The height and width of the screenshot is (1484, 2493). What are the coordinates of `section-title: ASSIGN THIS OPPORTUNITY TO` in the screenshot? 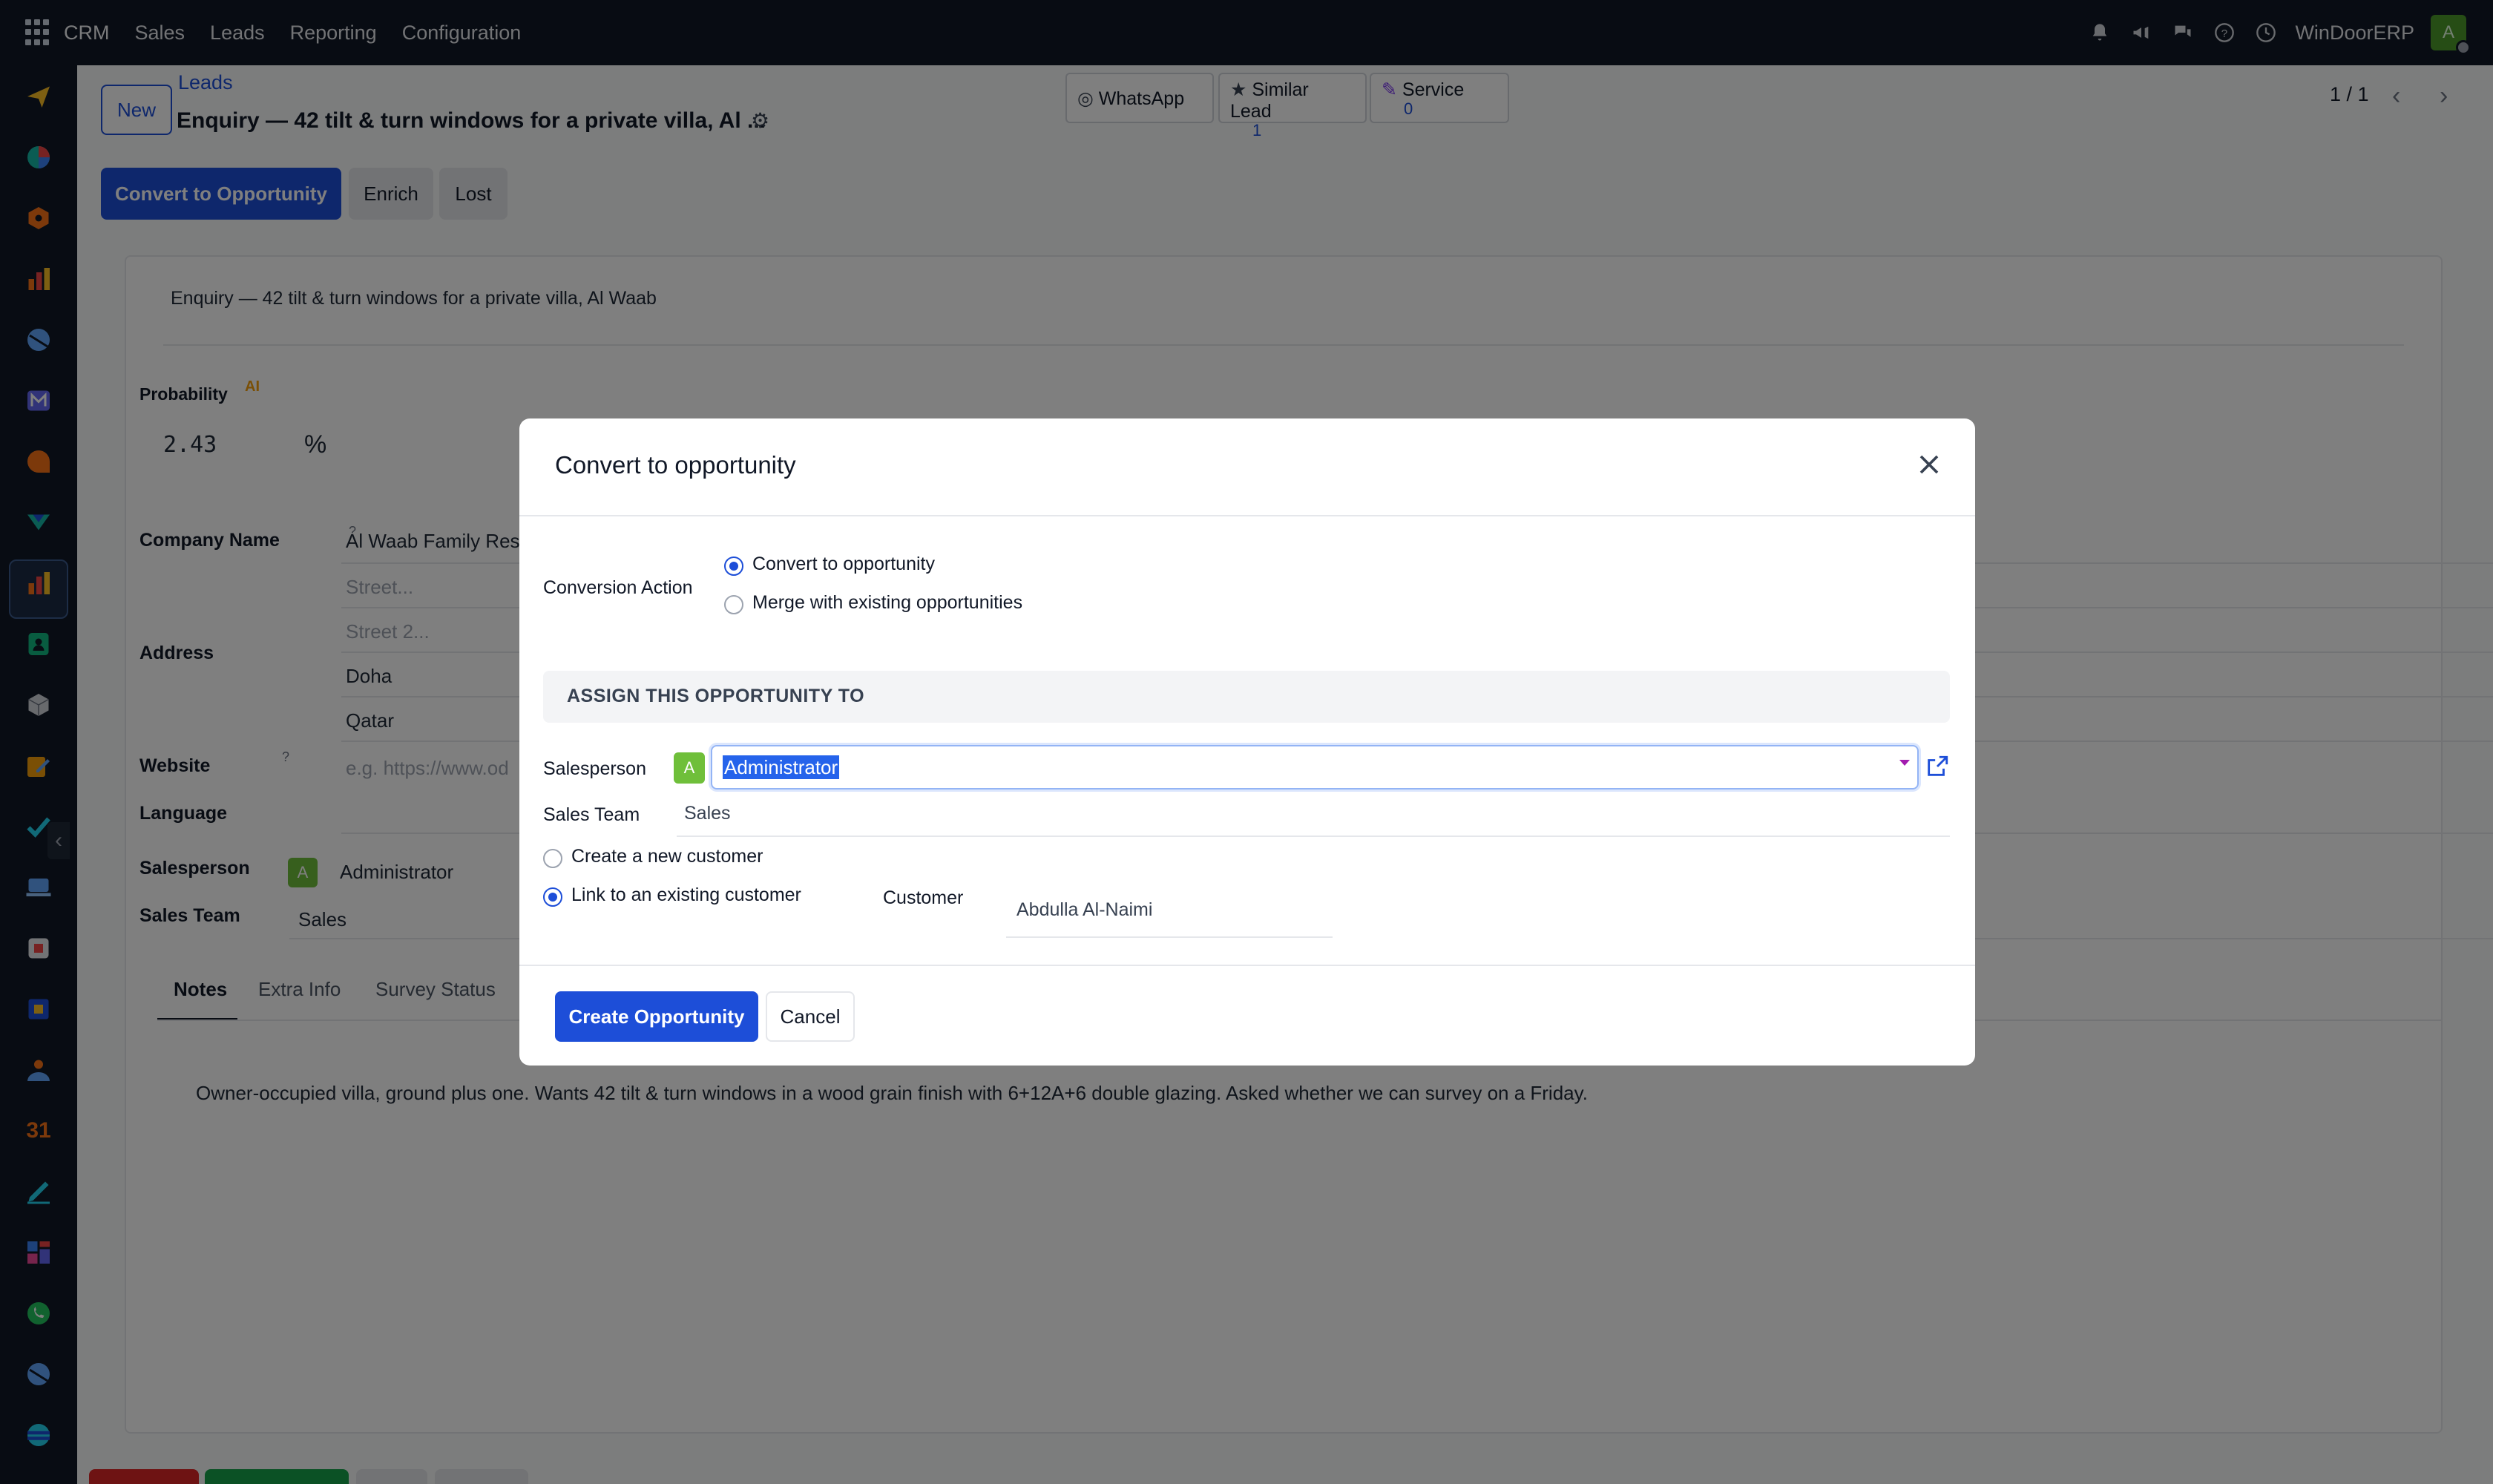 It's located at (716, 696).